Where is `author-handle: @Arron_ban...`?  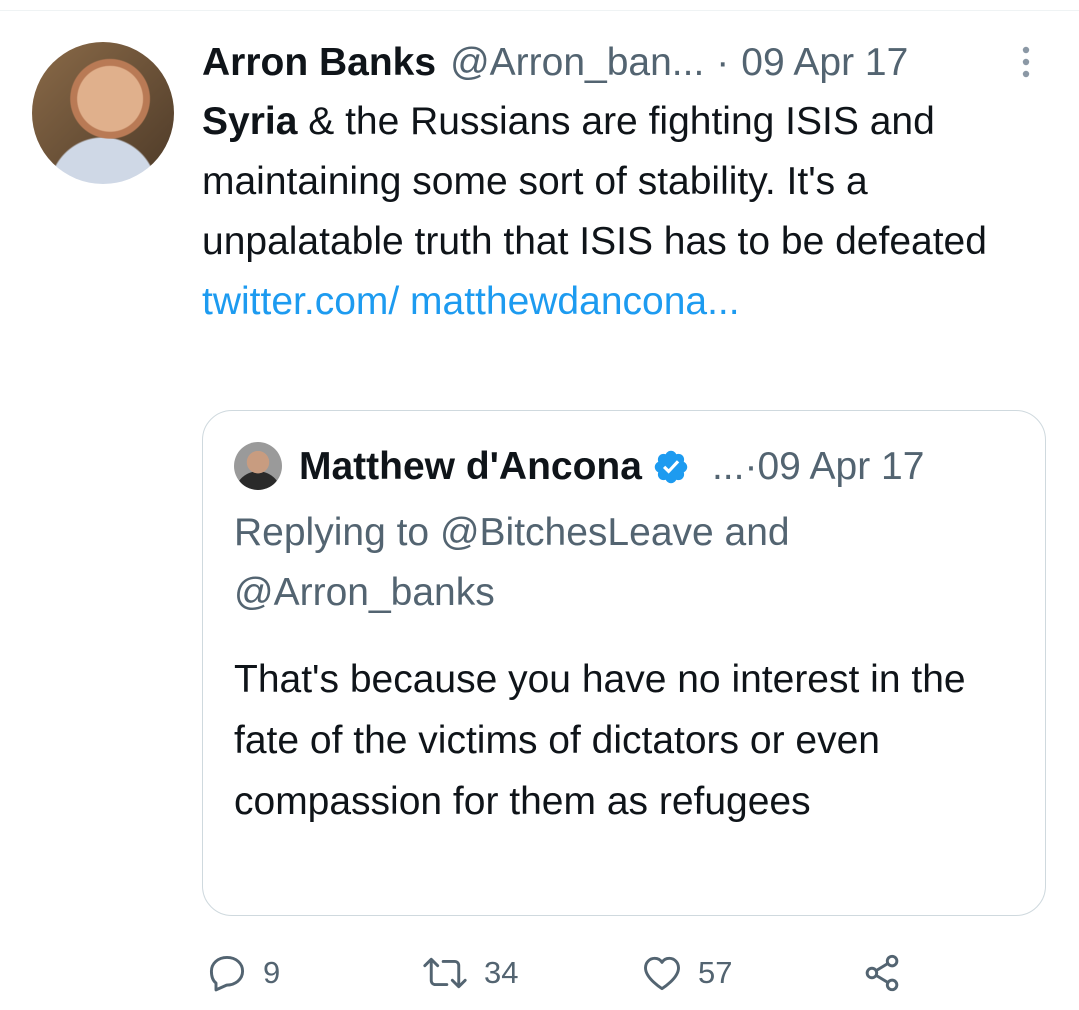
author-handle: @Arron_ban... is located at coordinates (577, 63).